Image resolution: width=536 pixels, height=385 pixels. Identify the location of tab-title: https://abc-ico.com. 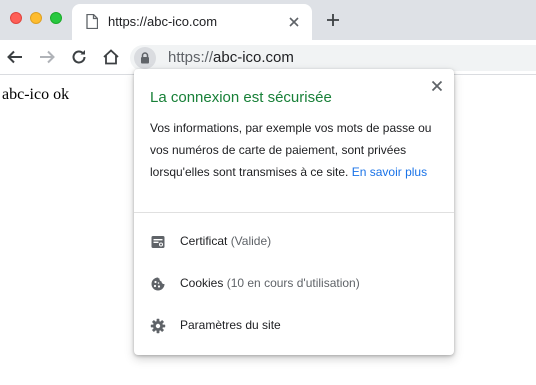
(163, 21).